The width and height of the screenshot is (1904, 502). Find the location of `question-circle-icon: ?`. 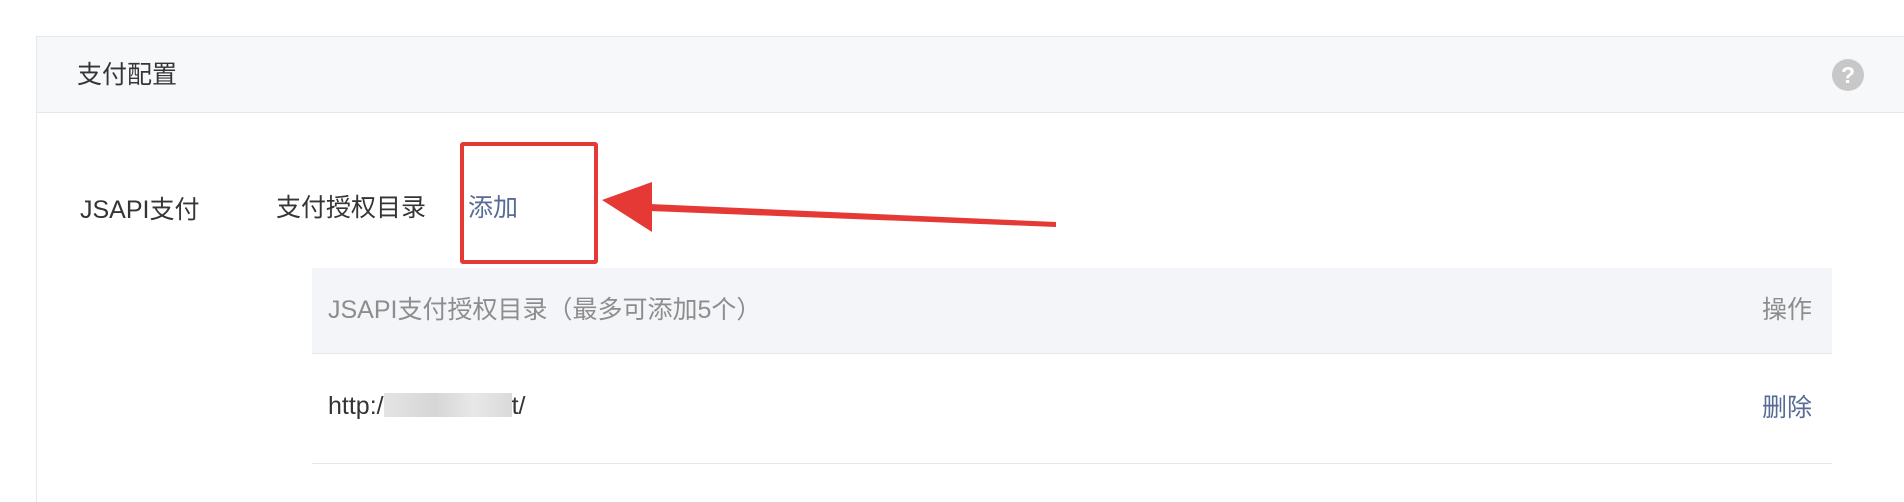

question-circle-icon: ? is located at coordinates (1848, 75).